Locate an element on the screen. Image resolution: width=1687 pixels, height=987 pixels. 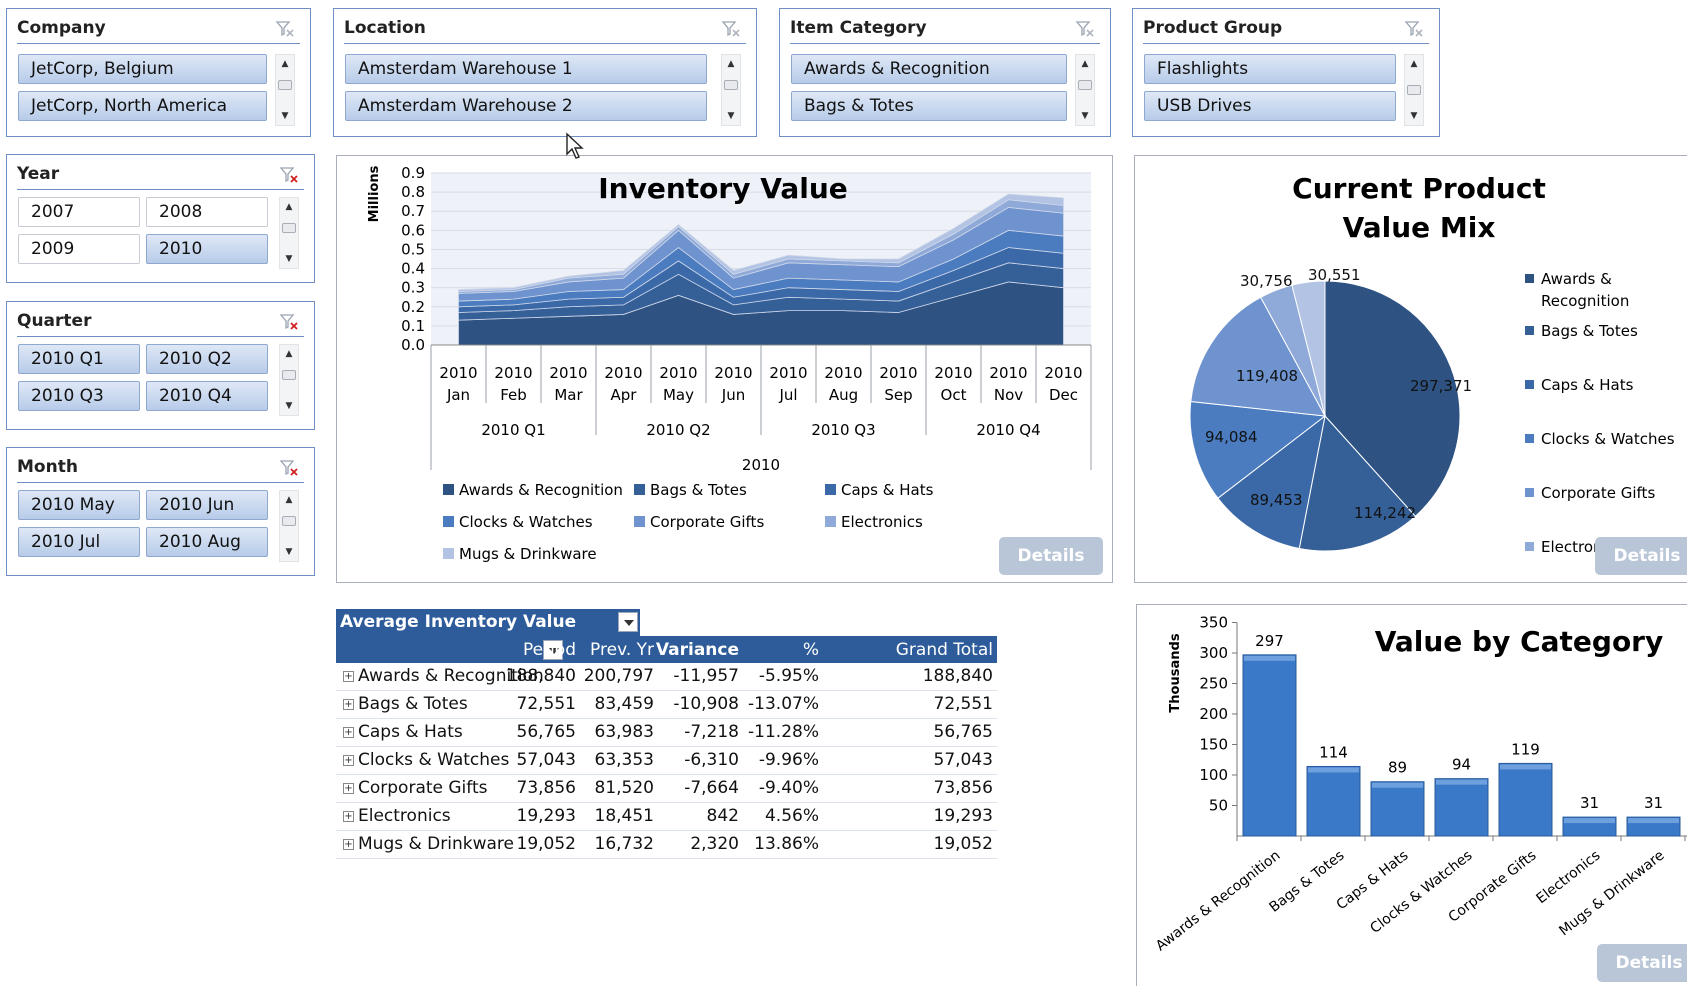
slicer-item: 2010 Jul is located at coordinates (79, 542).